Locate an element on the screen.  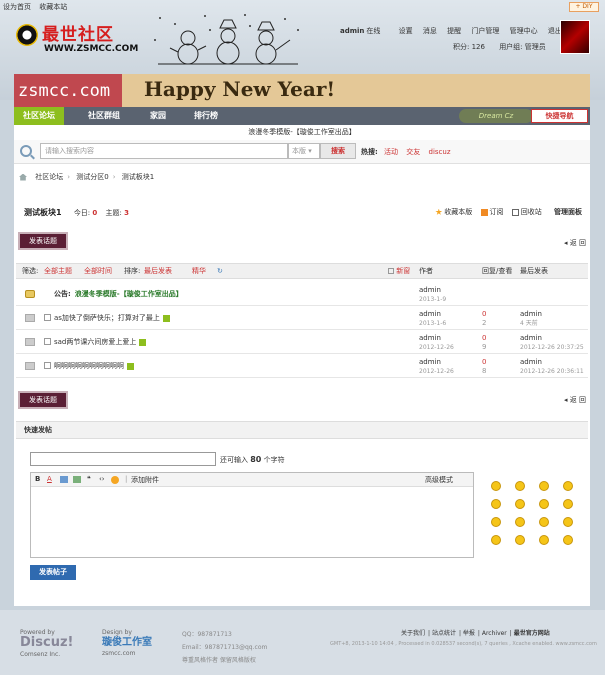
thread-last-post: admin 2012-12-26 20:37:25 is located at coordinates (552, 343).